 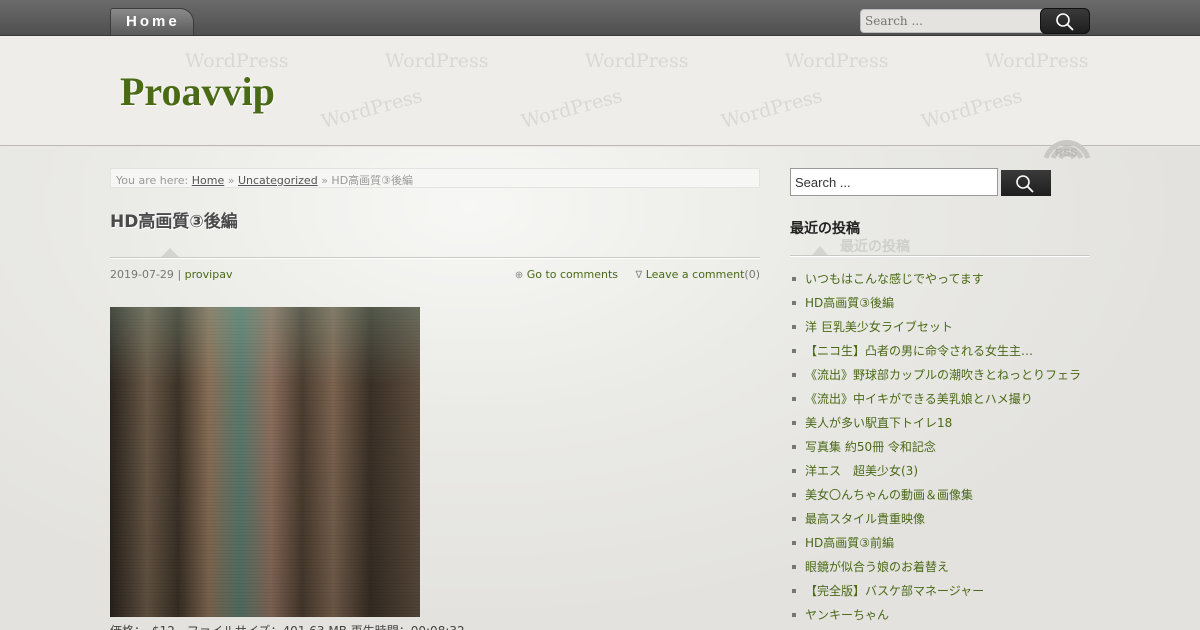 What do you see at coordinates (940, 378) in the screenshot?
I see `recent-post-link: 《流出》野球部カップルの潮吹きとねっとりフェラ` at bounding box center [940, 378].